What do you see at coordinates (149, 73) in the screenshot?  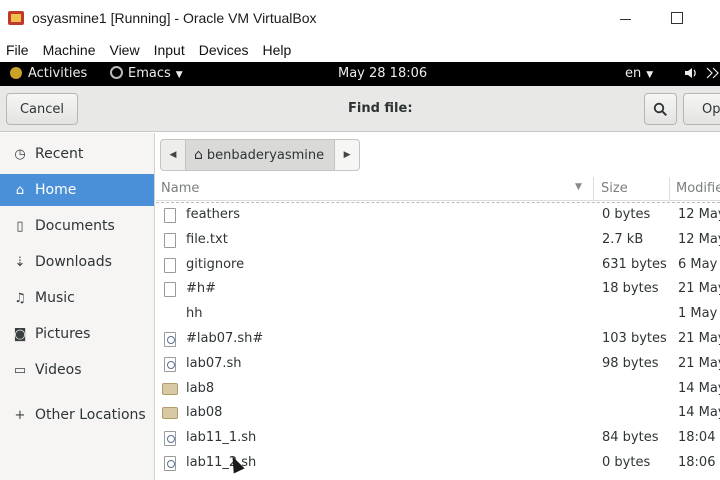 I see `app-menu-label: Emacs` at bounding box center [149, 73].